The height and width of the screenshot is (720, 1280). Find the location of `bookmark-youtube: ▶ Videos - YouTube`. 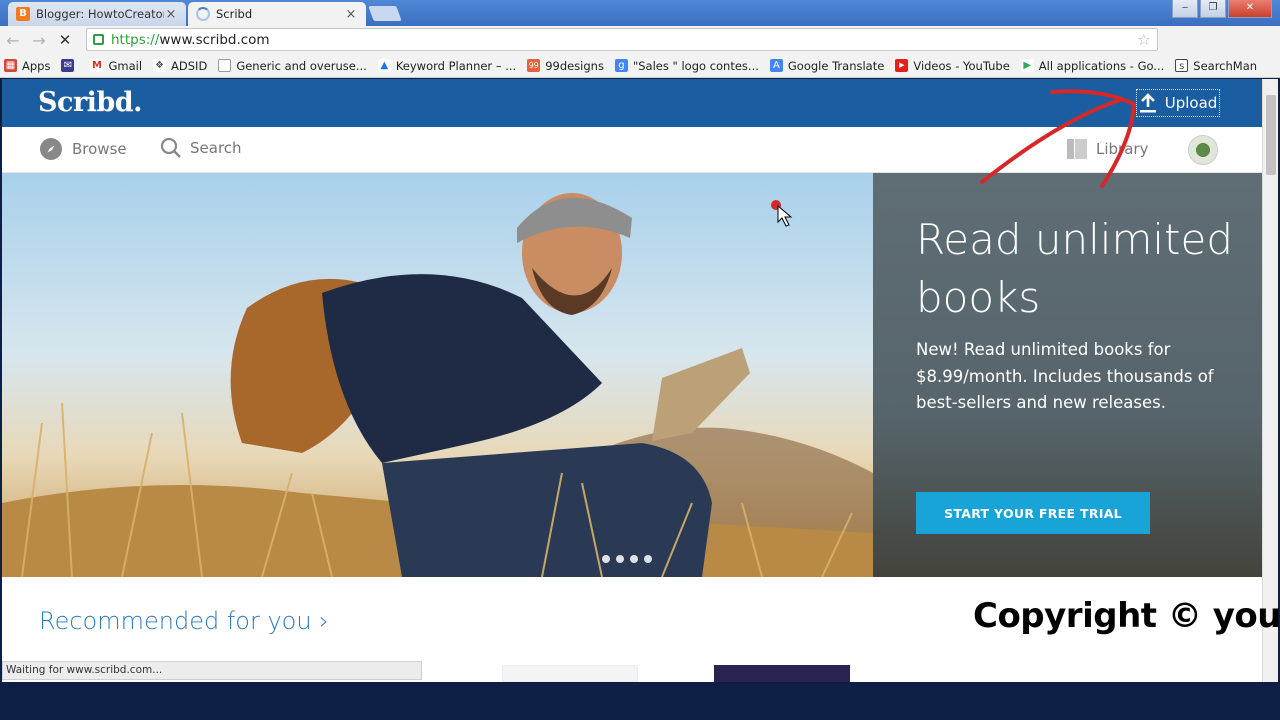

bookmark-youtube: ▶ Videos - YouTube is located at coordinates (952, 65).